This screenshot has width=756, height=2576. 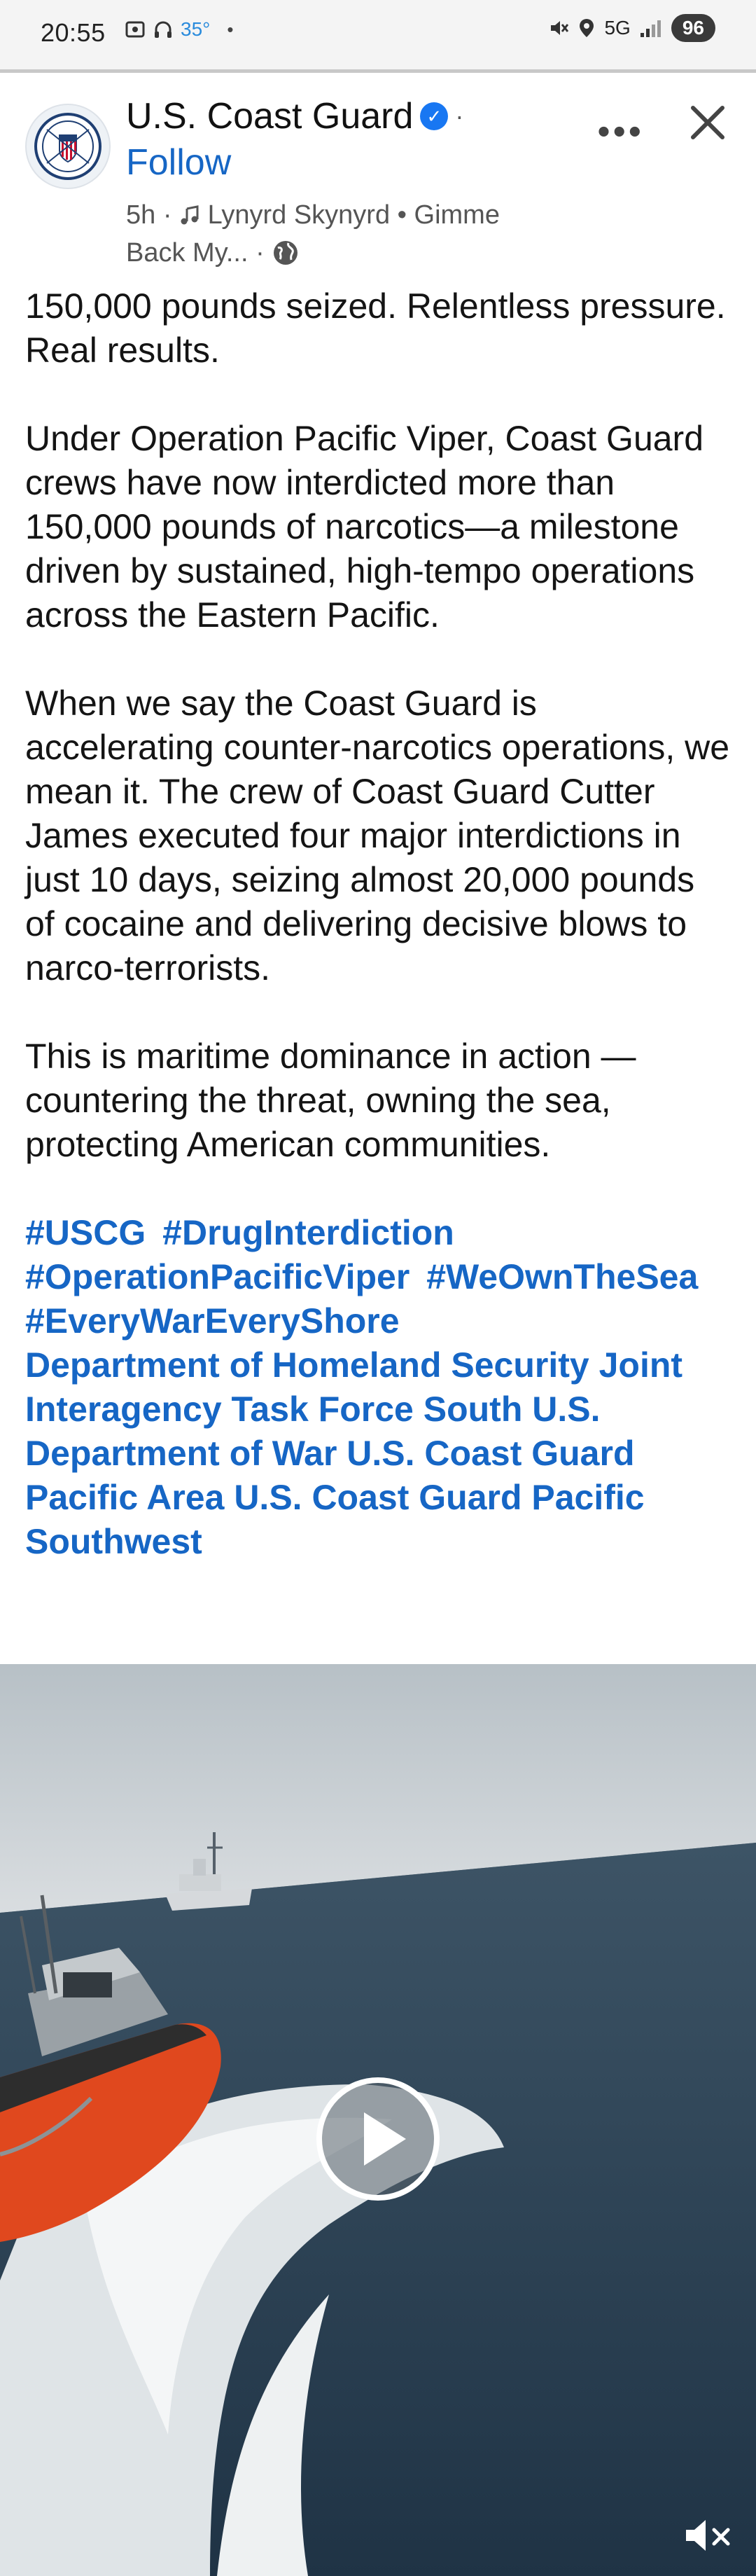 What do you see at coordinates (587, 28) in the screenshot?
I see `location-icon` at bounding box center [587, 28].